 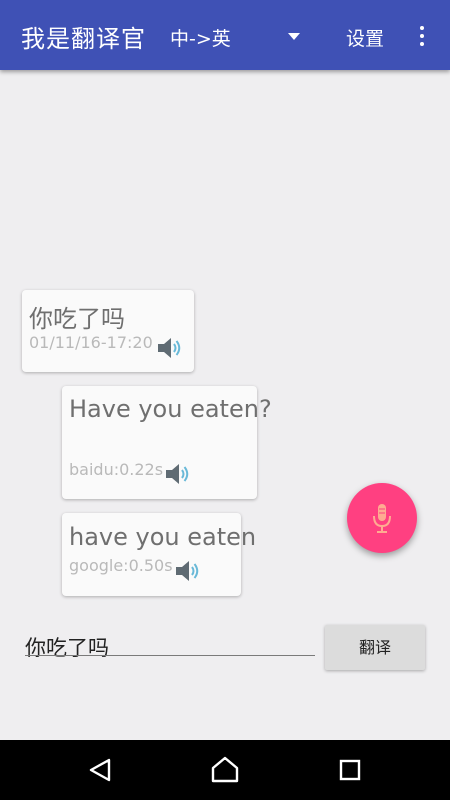 I want to click on translation-bubble-google: have you eaten google:0.50s, so click(x=159, y=554).